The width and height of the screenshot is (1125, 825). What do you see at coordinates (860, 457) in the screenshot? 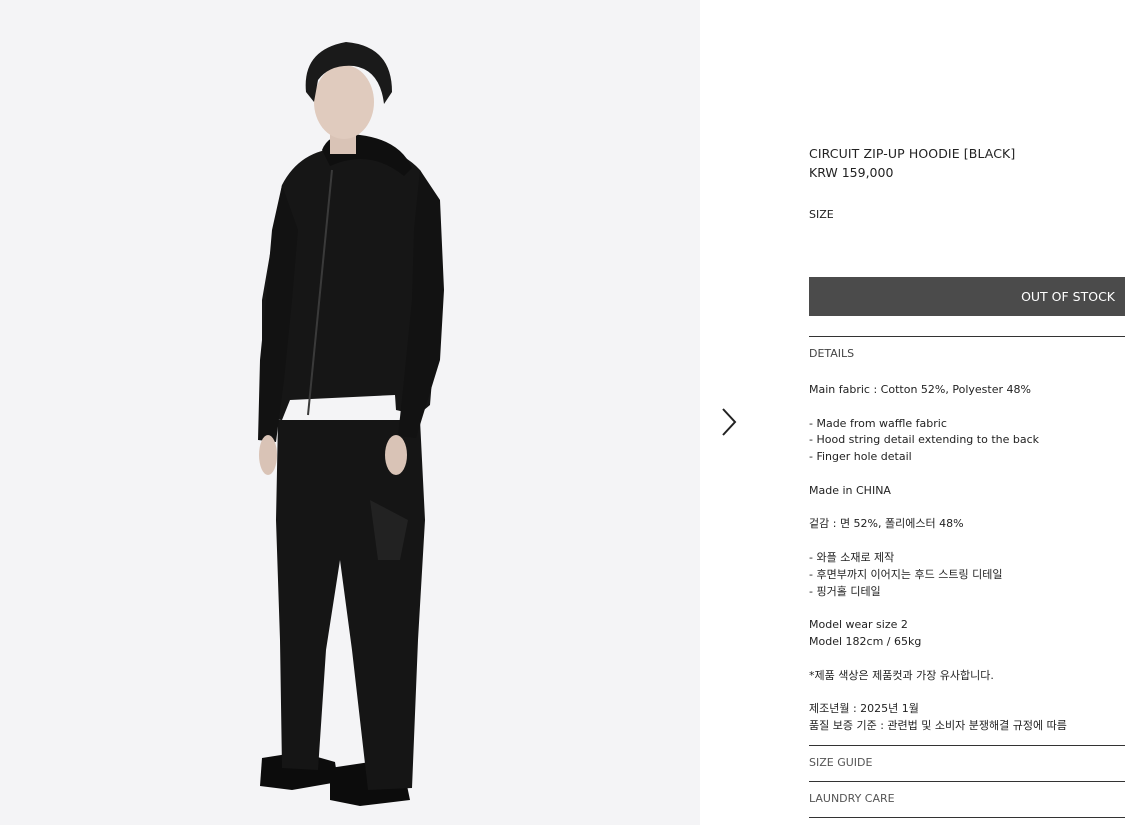
I see `bullet-item: - Finger hole detail` at bounding box center [860, 457].